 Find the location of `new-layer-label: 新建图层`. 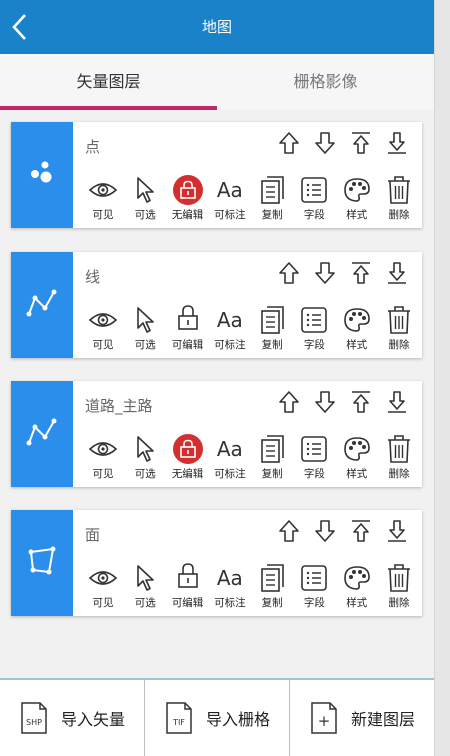

new-layer-label: 新建图层 is located at coordinates (382, 719).